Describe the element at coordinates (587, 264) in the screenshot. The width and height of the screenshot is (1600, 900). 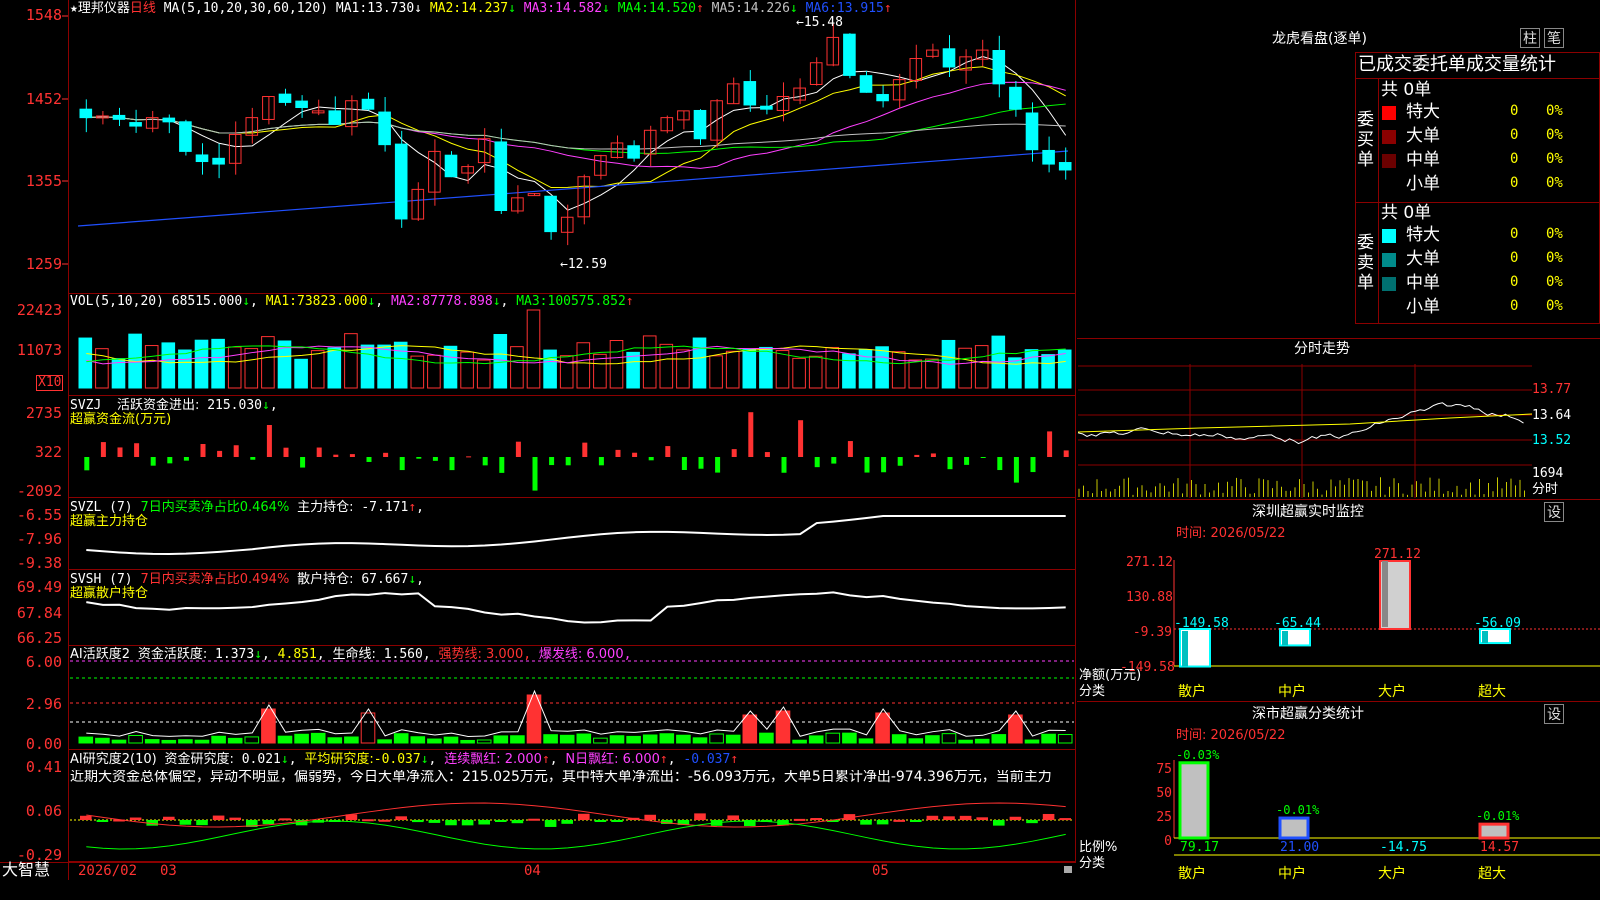
I see `low-price-value: 12.59` at that location.